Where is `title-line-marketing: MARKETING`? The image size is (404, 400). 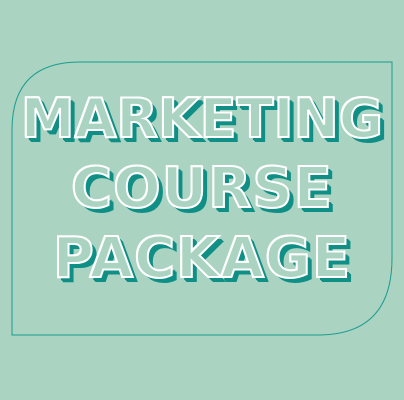 title-line-marketing: MARKETING is located at coordinates (202, 118).